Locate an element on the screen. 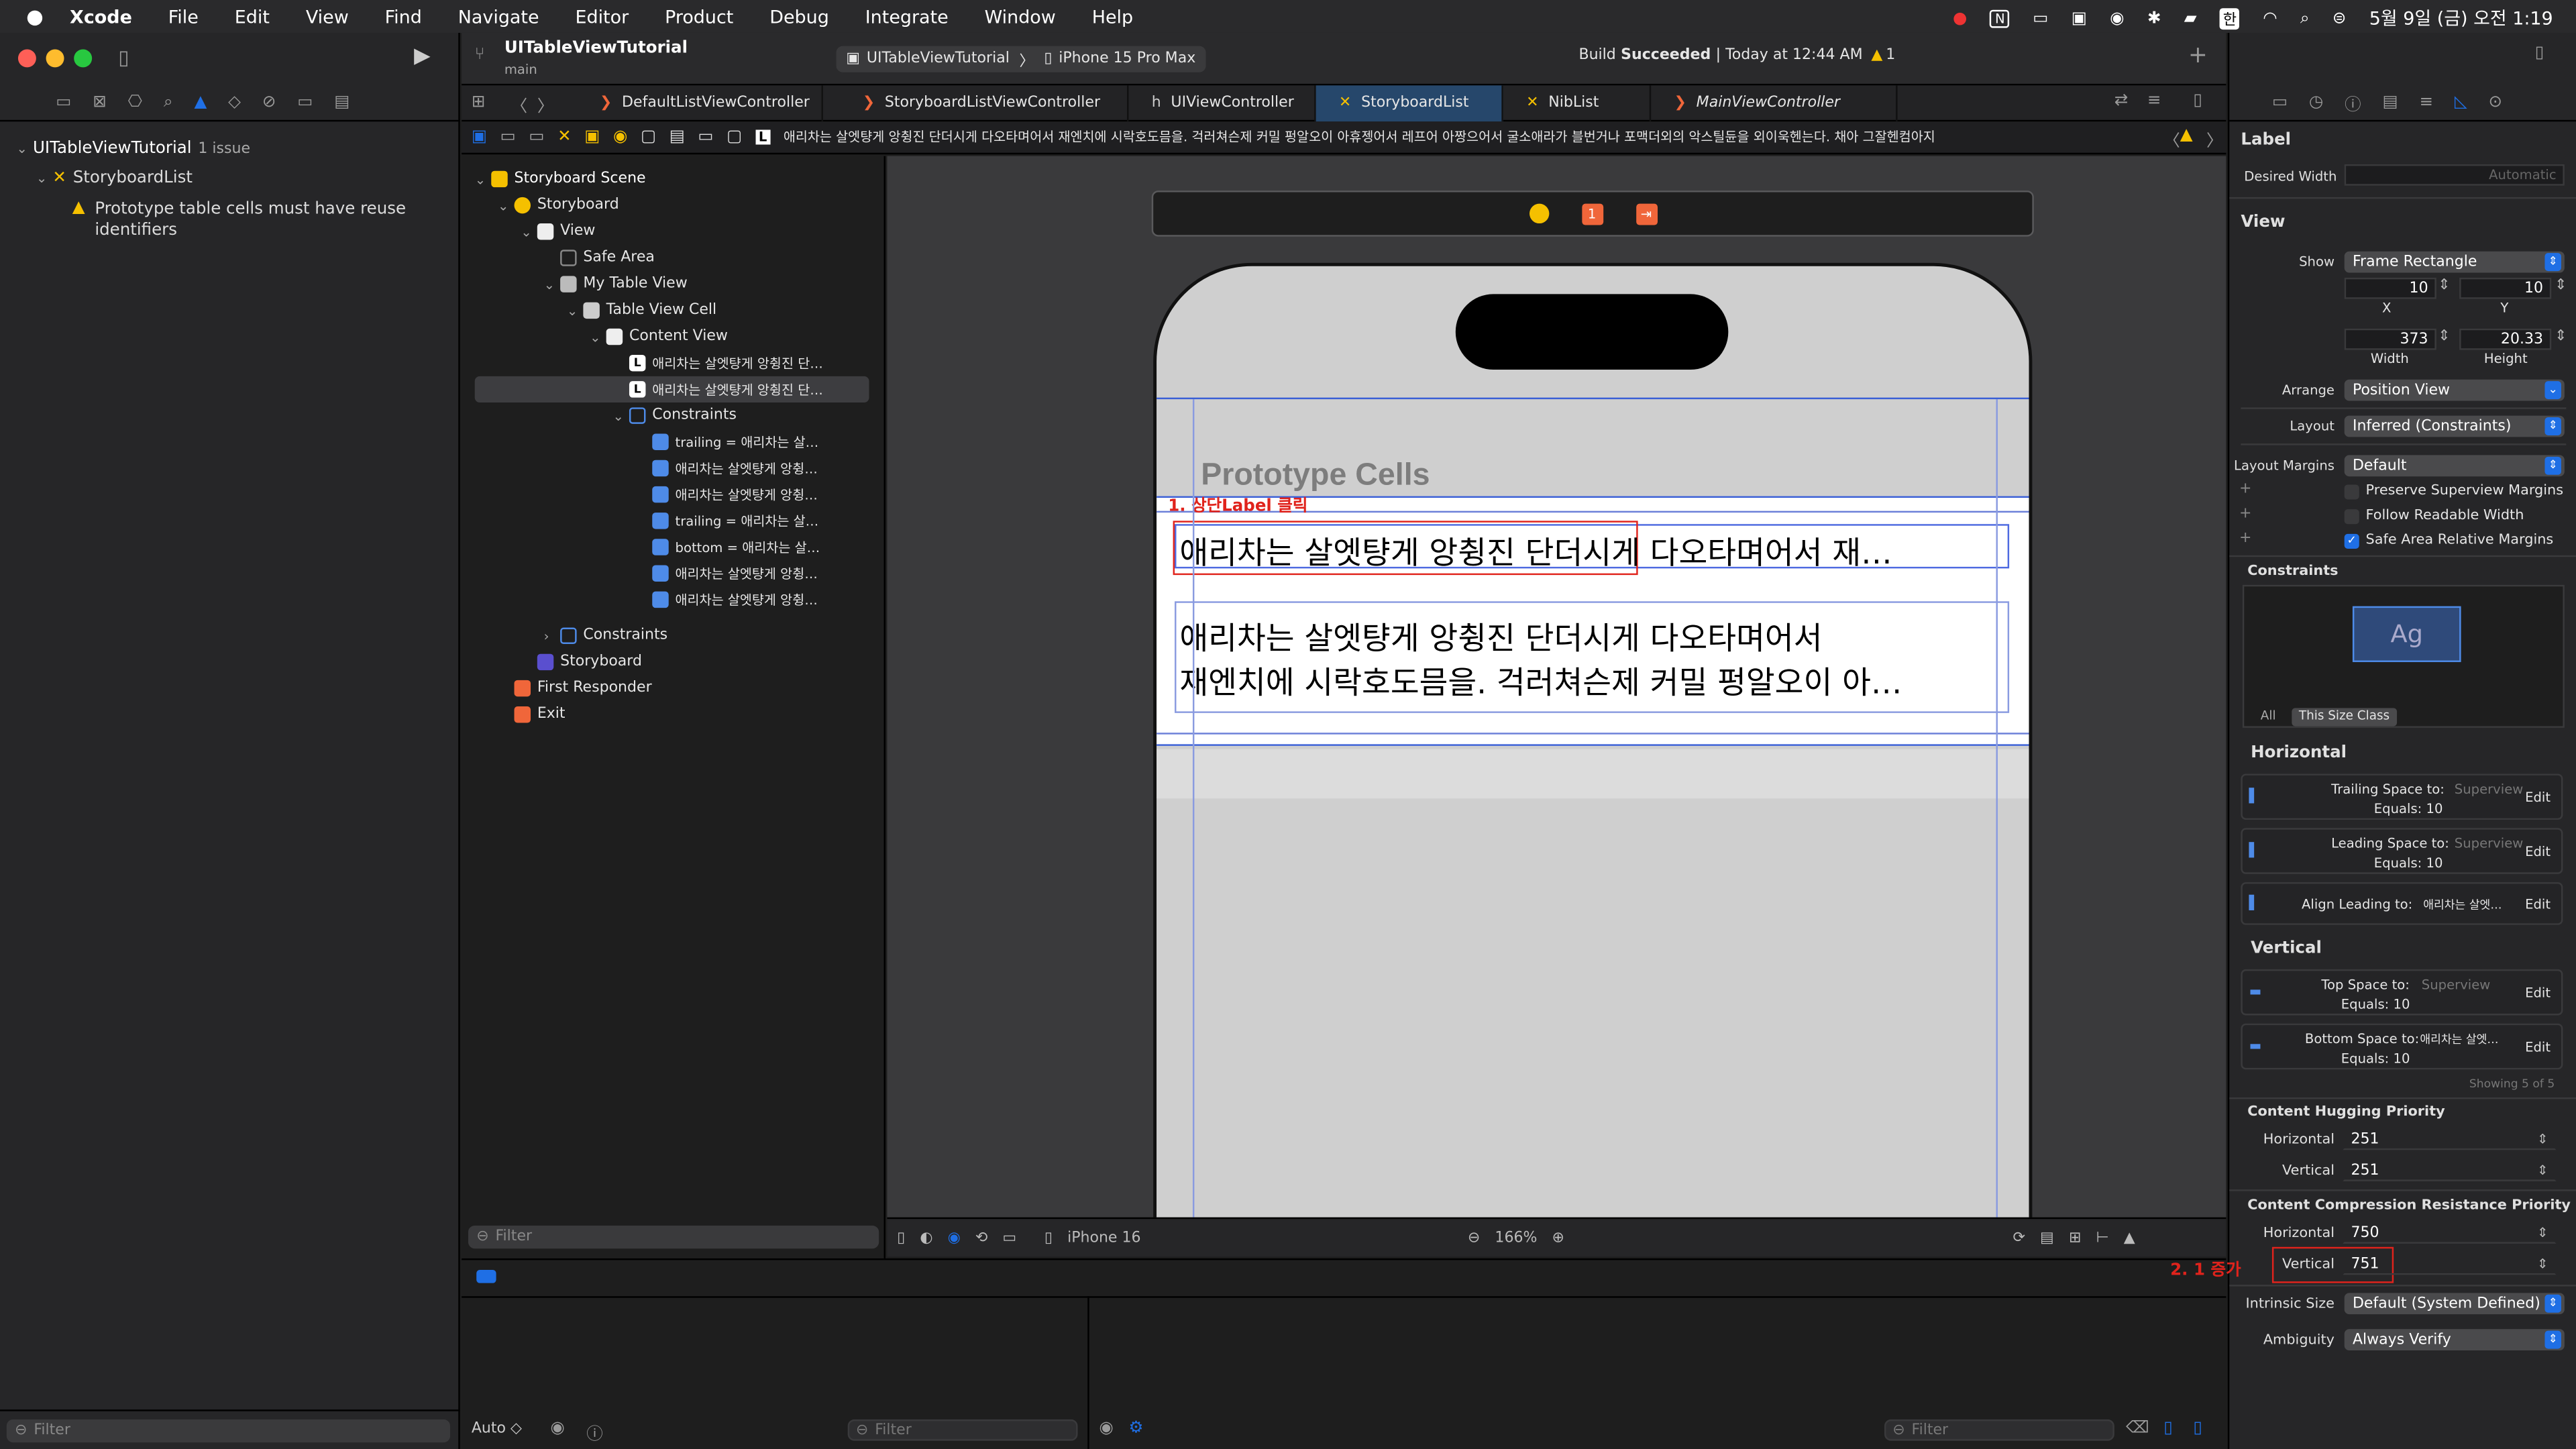 This screenshot has width=2576, height=1449. jump-vc-icon: ◉ is located at coordinates (620, 137).